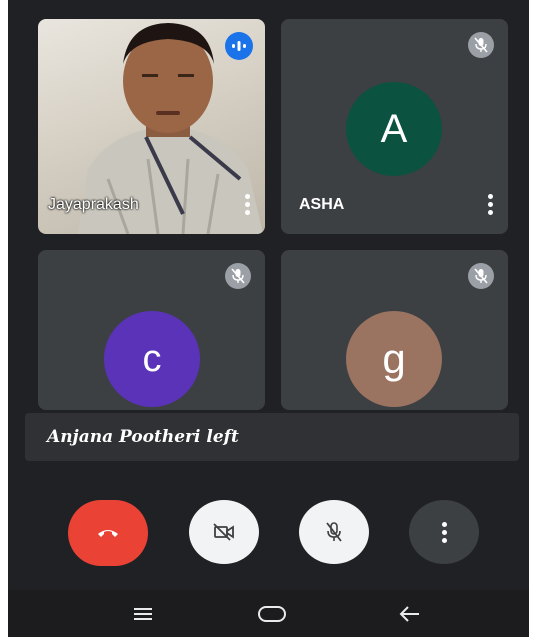 Image resolution: width=538 pixels, height=637 pixels. I want to click on more-options-button, so click(444, 532).